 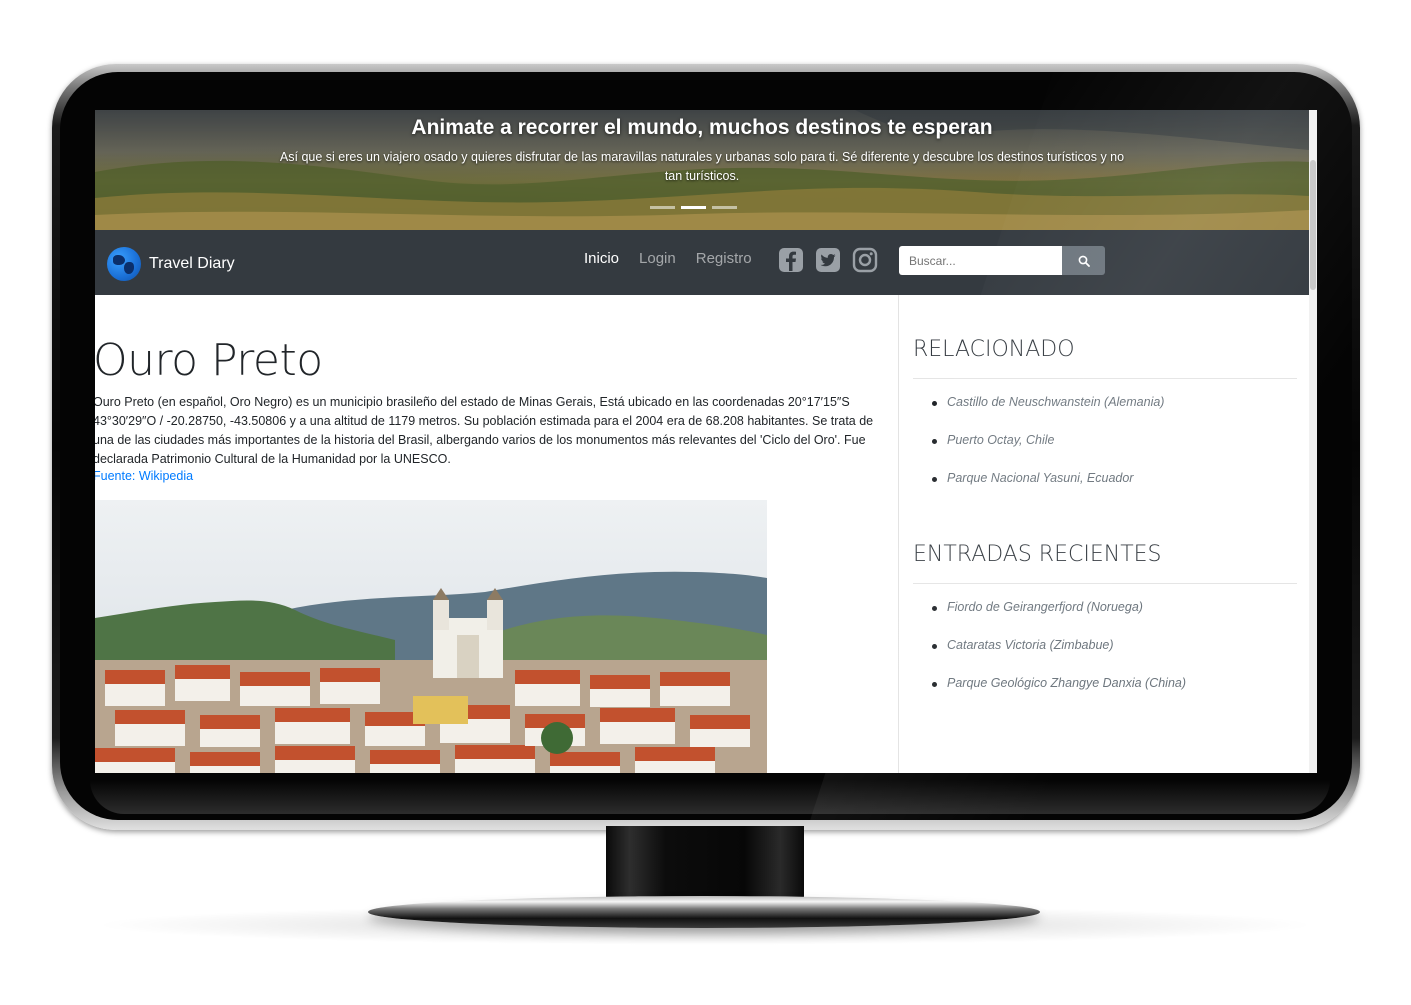 I want to click on recent-item: Fiordo de Geirangerfjord (Noruega), so click(x=1059, y=619).